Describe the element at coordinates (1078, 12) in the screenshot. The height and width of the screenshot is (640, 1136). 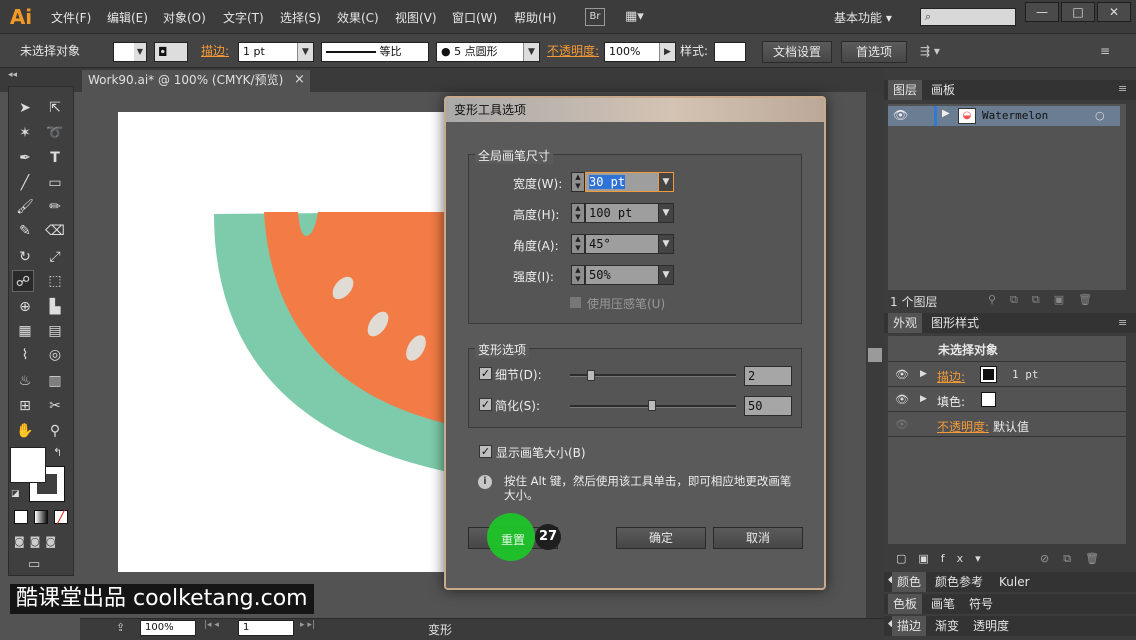
I see `maximize-button: □` at that location.